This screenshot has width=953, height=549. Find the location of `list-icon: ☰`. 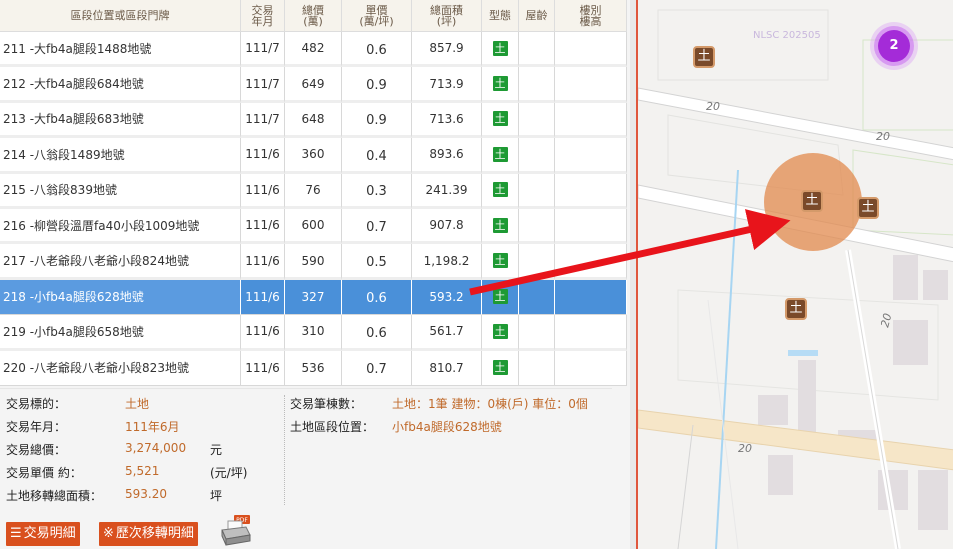

list-icon: ☰ is located at coordinates (16, 533).